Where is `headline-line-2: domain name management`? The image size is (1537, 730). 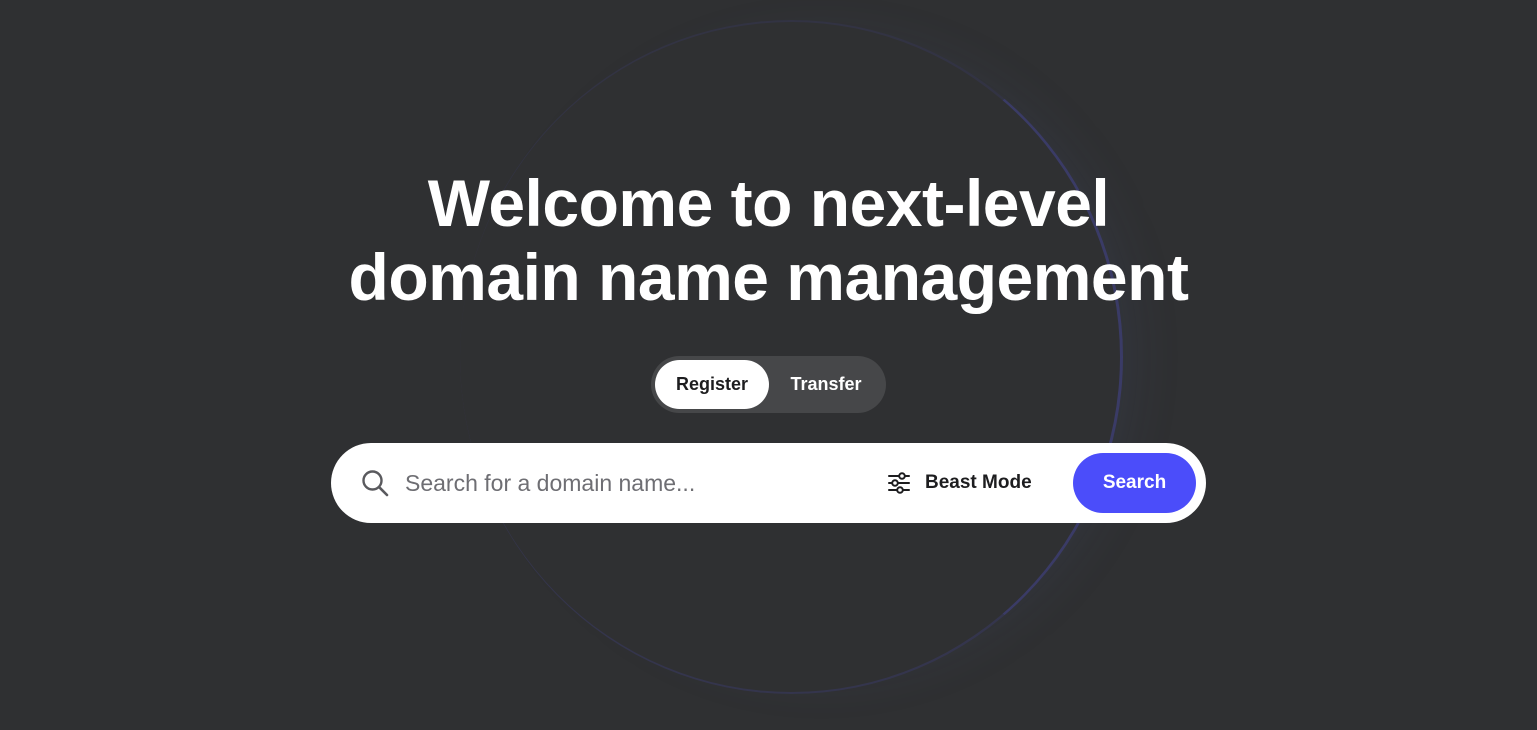 headline-line-2: domain name management is located at coordinates (768, 277).